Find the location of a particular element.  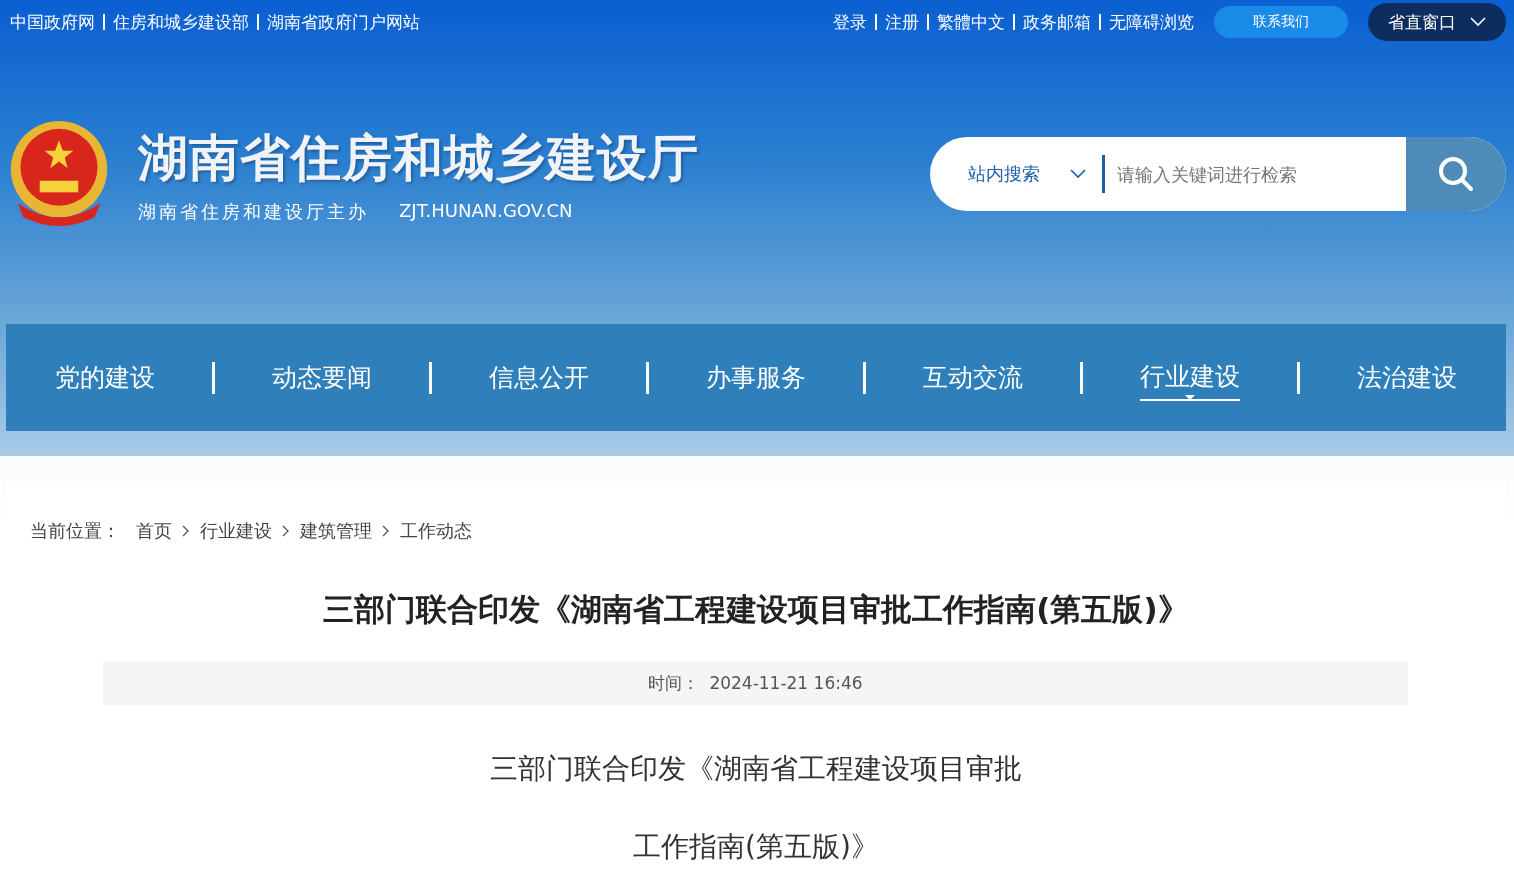

province-window-dropdown: 省直窗口 is located at coordinates (1437, 22).